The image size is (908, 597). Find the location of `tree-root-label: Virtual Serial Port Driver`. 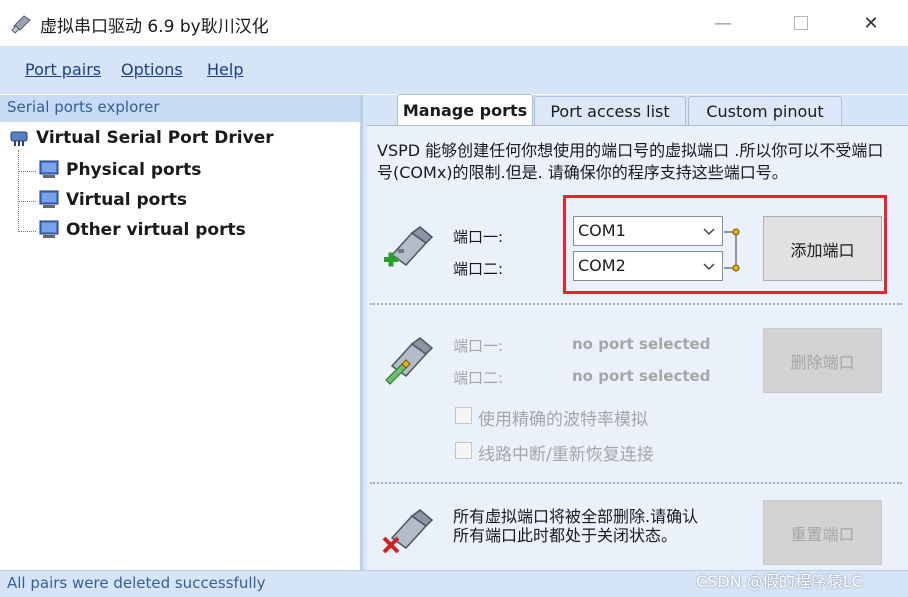

tree-root-label: Virtual Serial Port Driver is located at coordinates (155, 138).